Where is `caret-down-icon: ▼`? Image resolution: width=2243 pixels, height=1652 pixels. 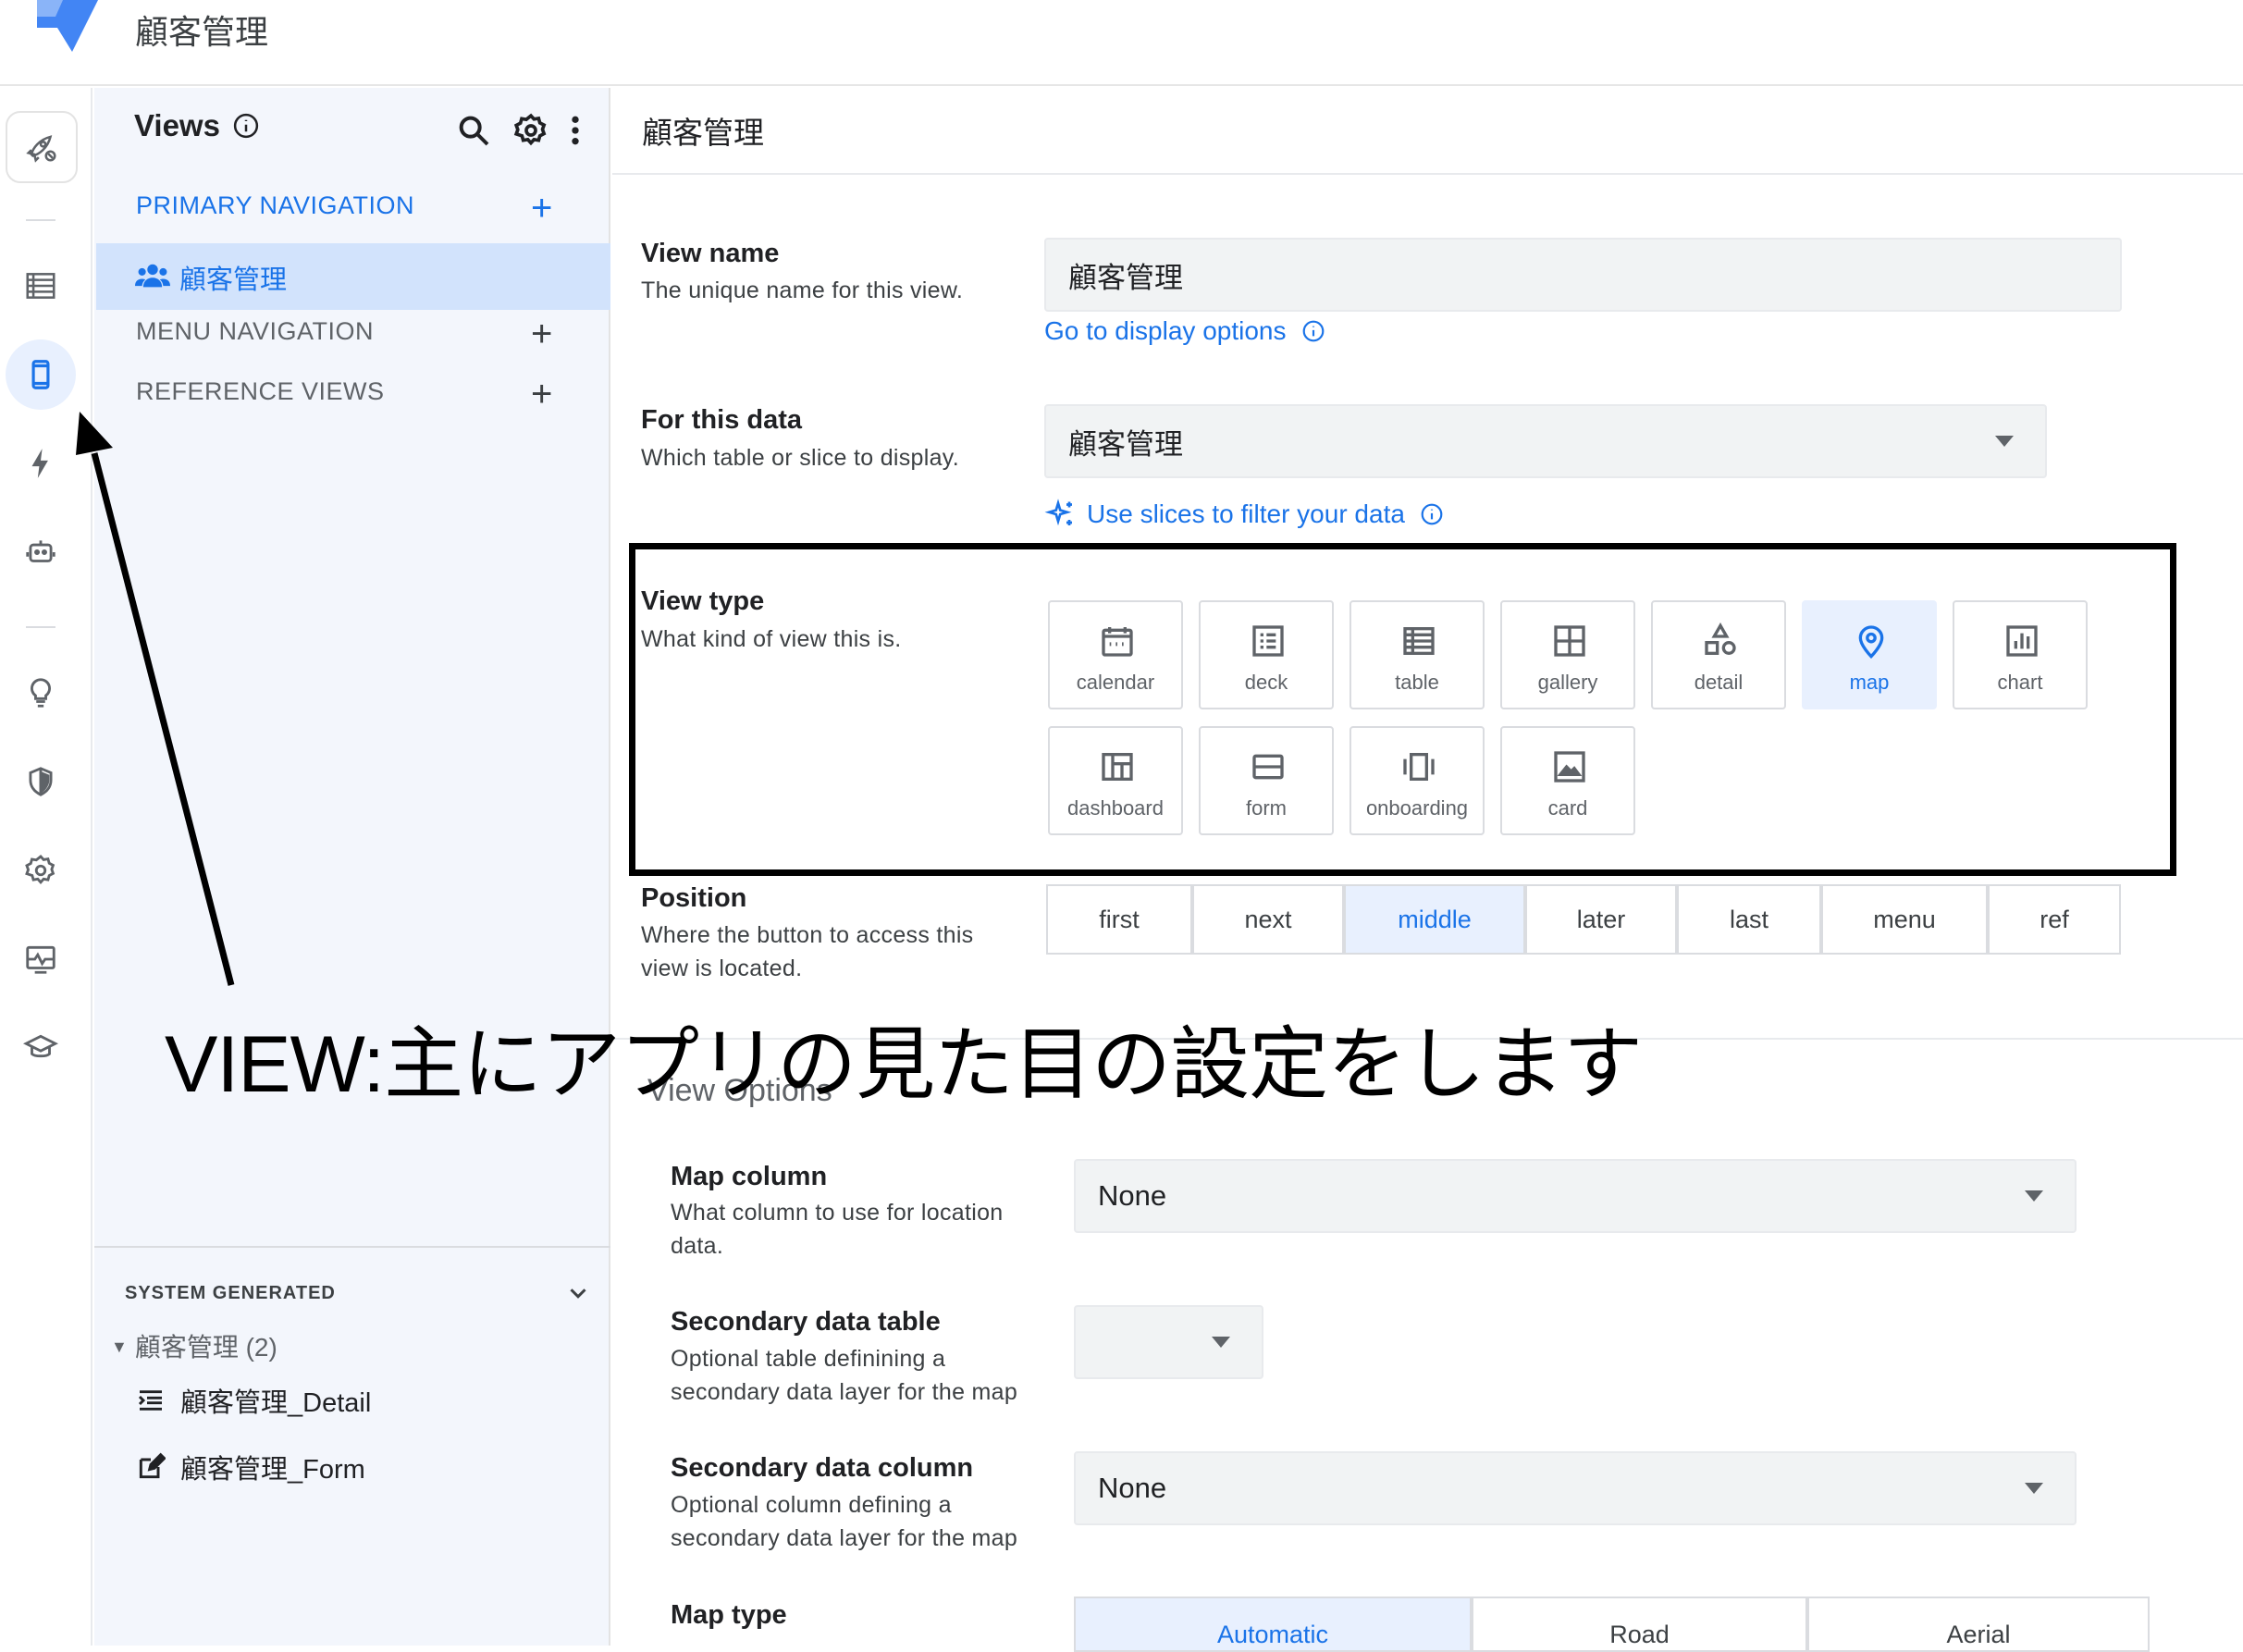
caret-down-icon: ▼ is located at coordinates (119, 1347).